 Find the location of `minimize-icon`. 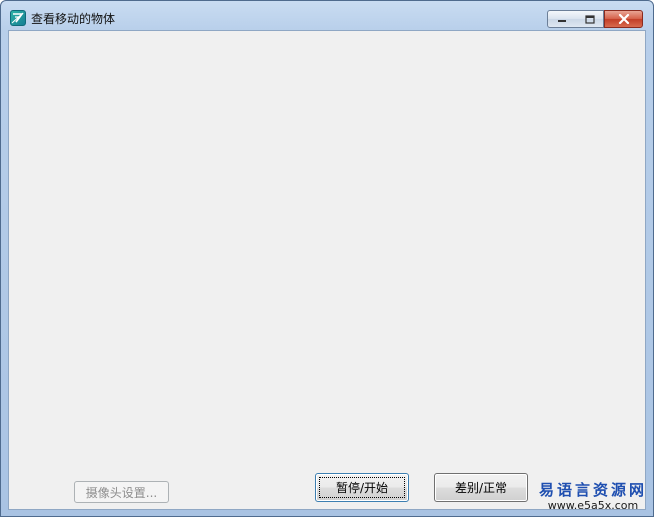

minimize-icon is located at coordinates (562, 21).